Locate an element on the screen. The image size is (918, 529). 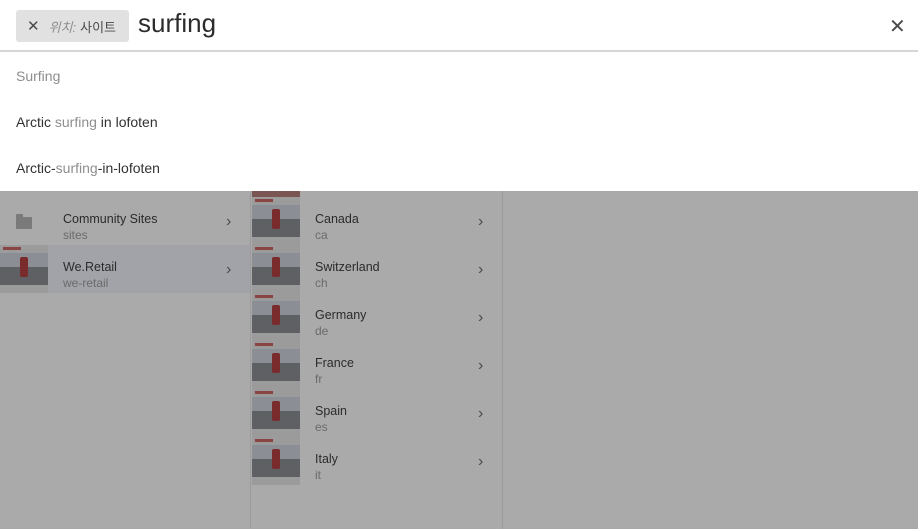
suggestion-item: Arctic-surfing-in-lofoten is located at coordinates (88, 168).